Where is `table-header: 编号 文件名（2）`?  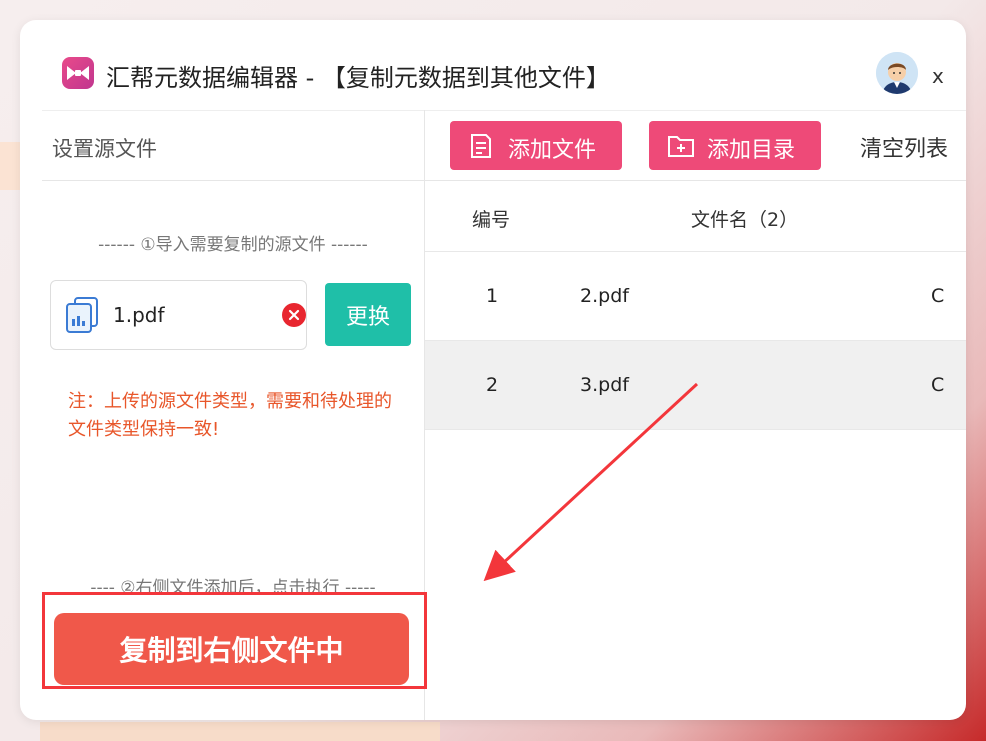 table-header: 编号 文件名（2） is located at coordinates (695, 216).